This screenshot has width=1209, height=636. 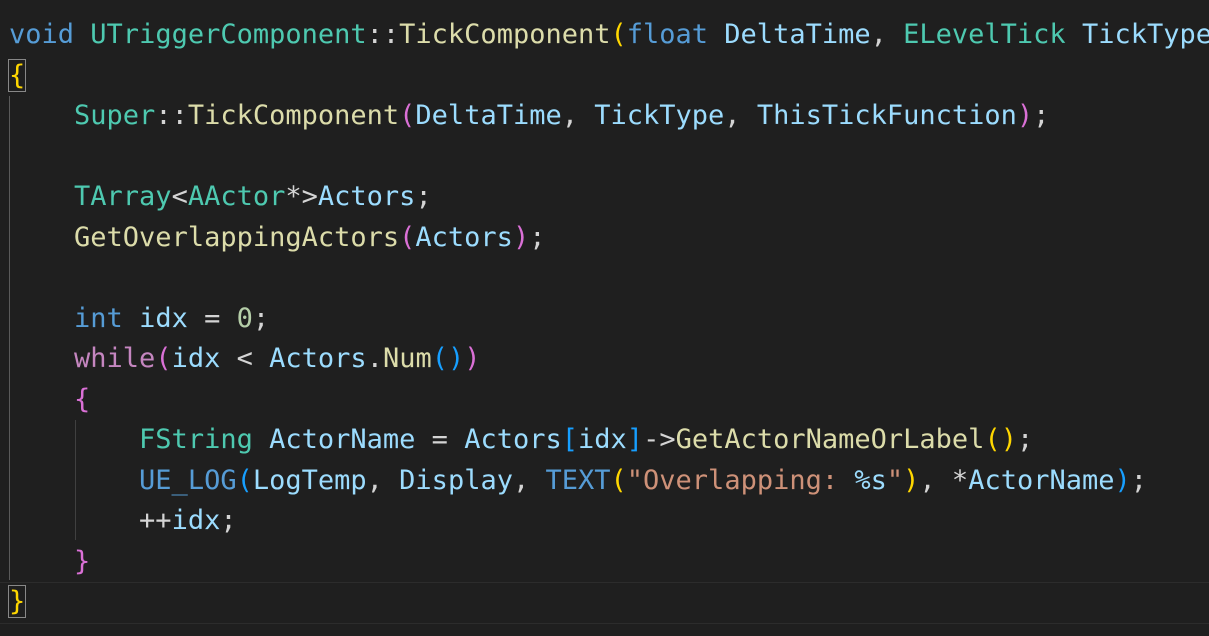 I want to click on bracket: [, so click(x=570, y=439).